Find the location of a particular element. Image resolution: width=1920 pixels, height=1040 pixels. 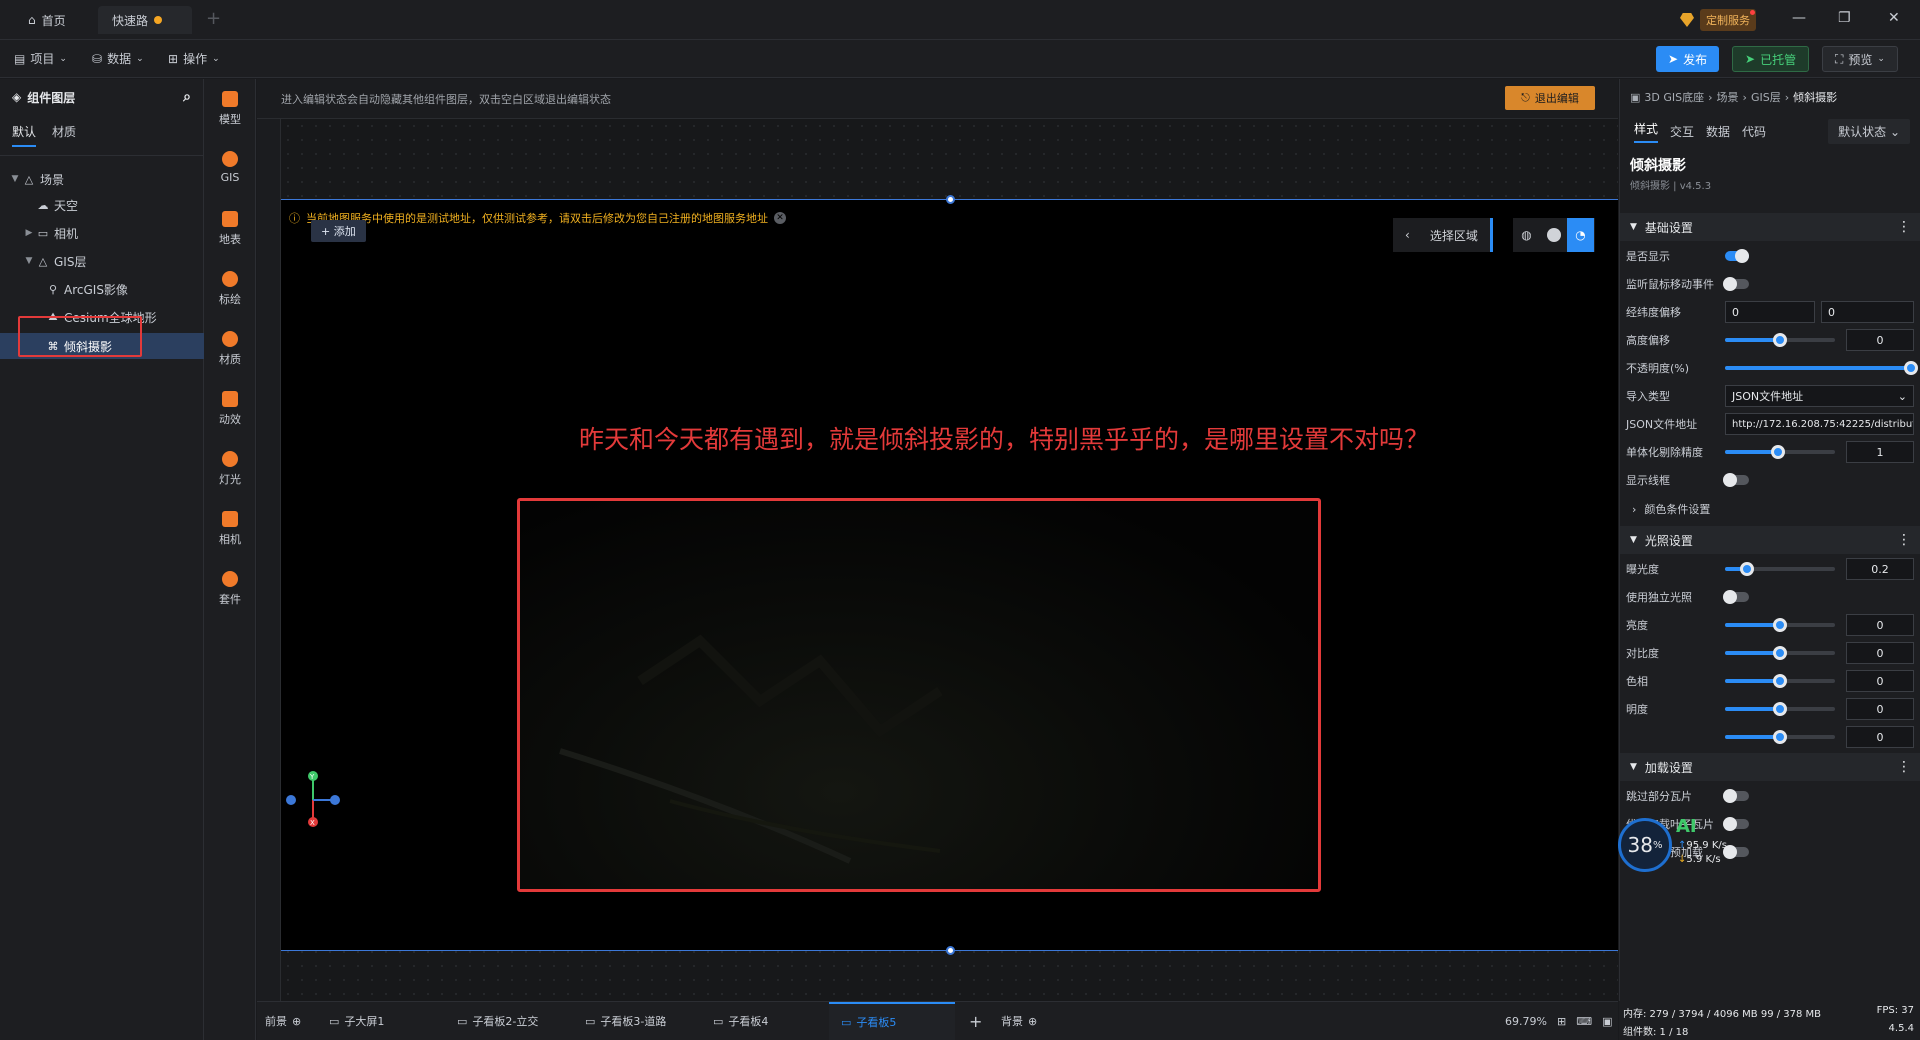

json-url-input: http://172.16.208.75:42225/distribut is located at coordinates (1819, 424).